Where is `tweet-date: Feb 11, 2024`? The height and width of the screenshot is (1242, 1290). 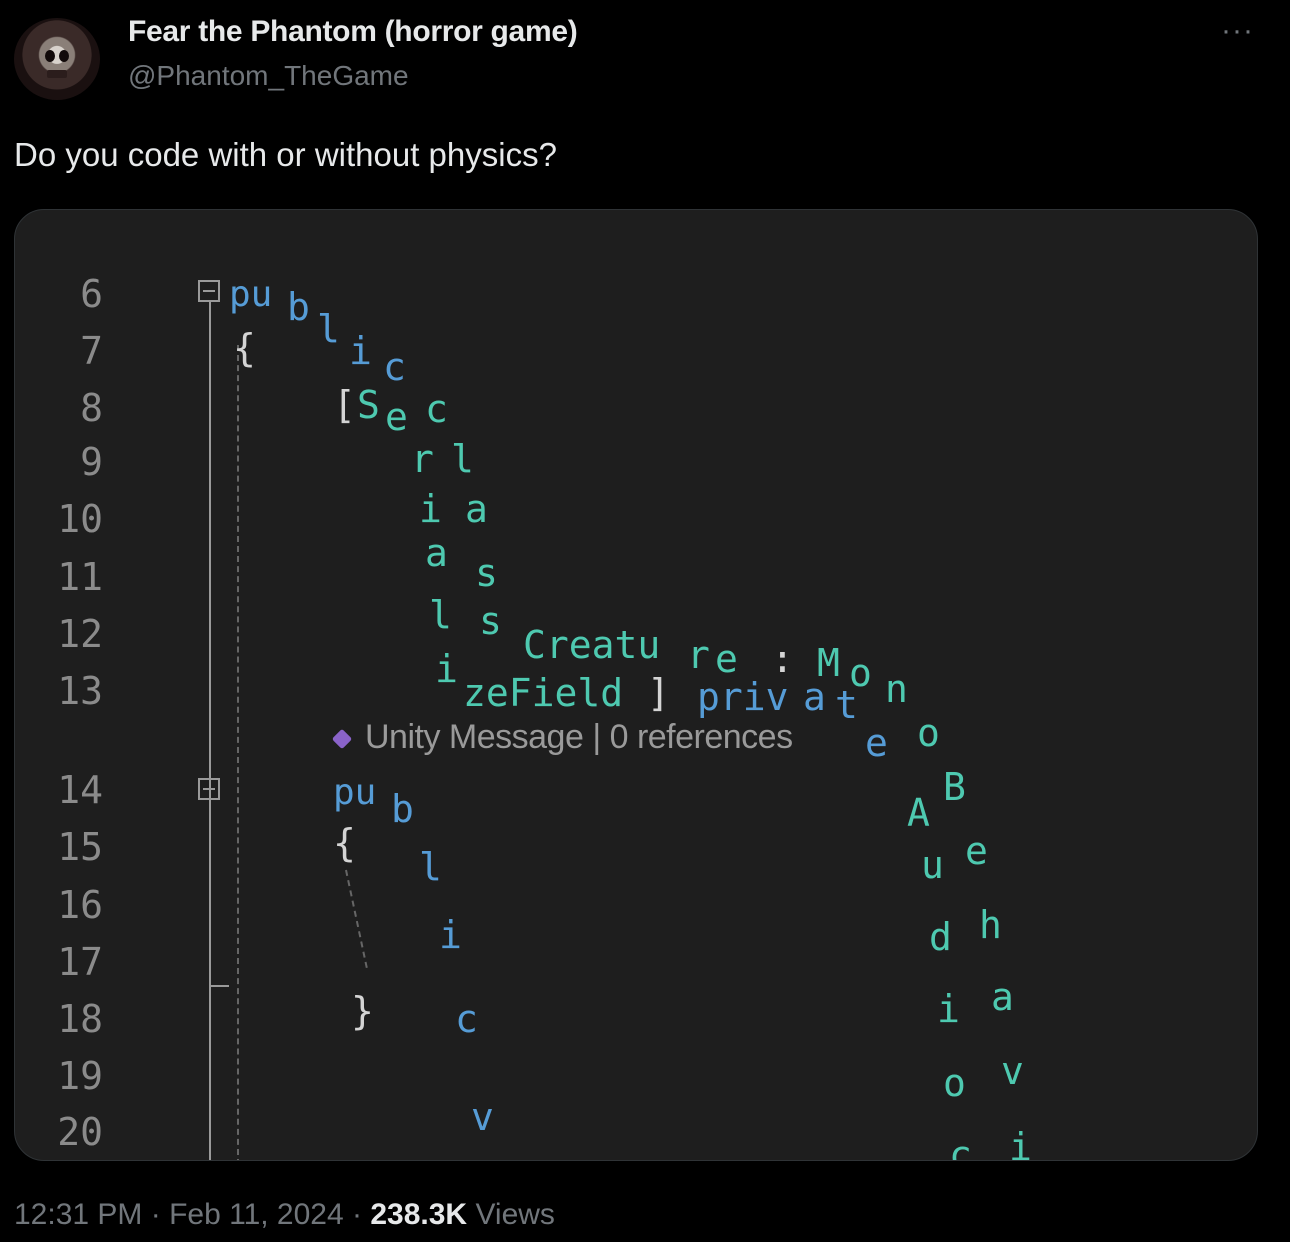 tweet-date: Feb 11, 2024 is located at coordinates (256, 1214).